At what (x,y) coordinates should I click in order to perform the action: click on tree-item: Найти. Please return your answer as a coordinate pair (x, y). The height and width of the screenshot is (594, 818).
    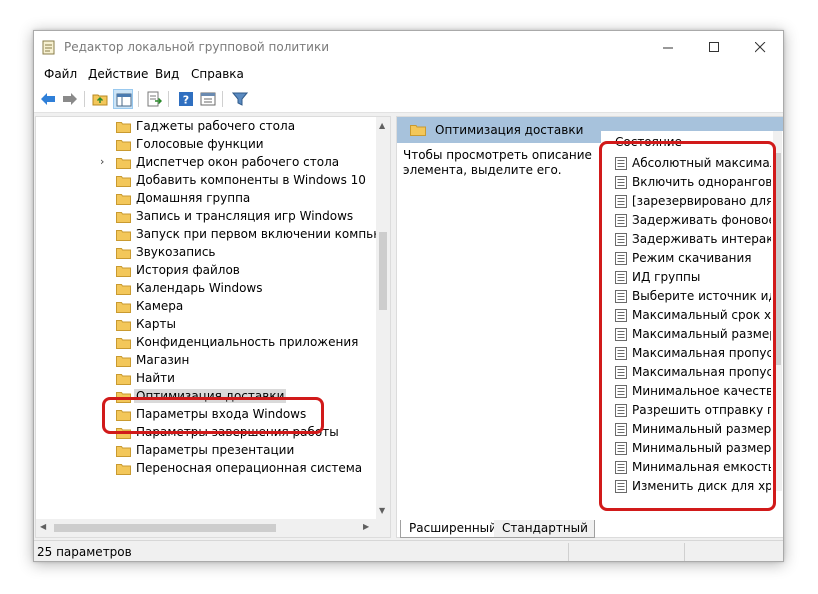
    Looking at the image, I should click on (206, 379).